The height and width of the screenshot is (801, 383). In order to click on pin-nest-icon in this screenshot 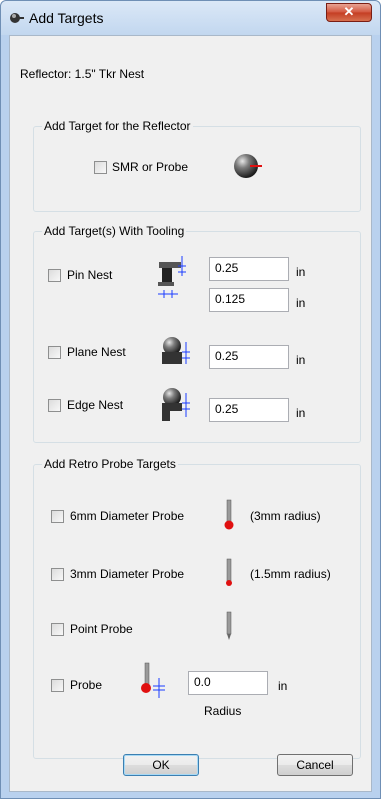, I will do `click(172, 277)`.